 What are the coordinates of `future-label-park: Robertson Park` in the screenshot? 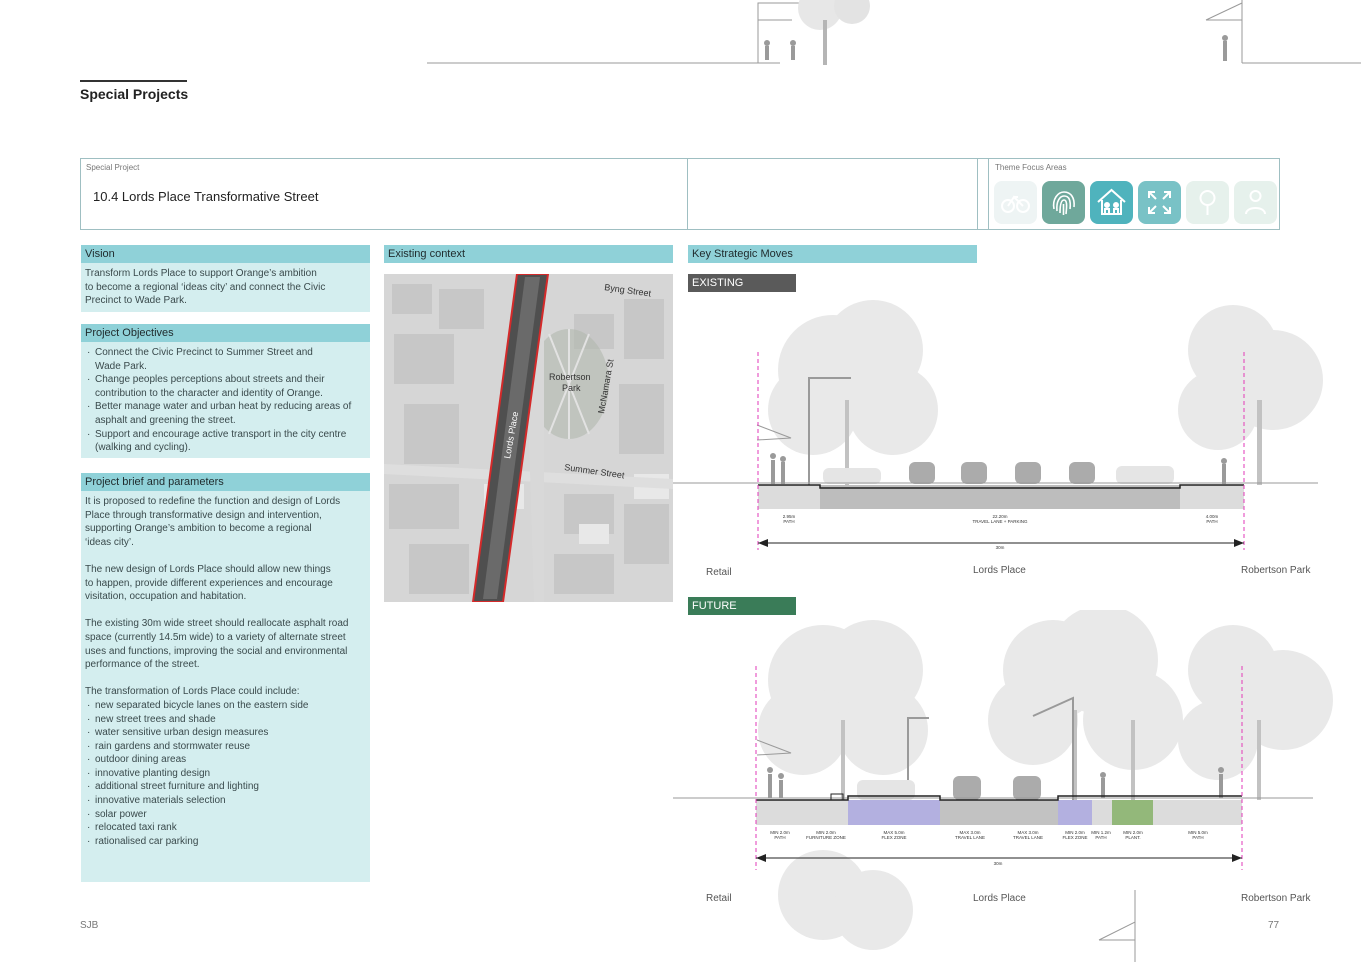 It's located at (1276, 898).